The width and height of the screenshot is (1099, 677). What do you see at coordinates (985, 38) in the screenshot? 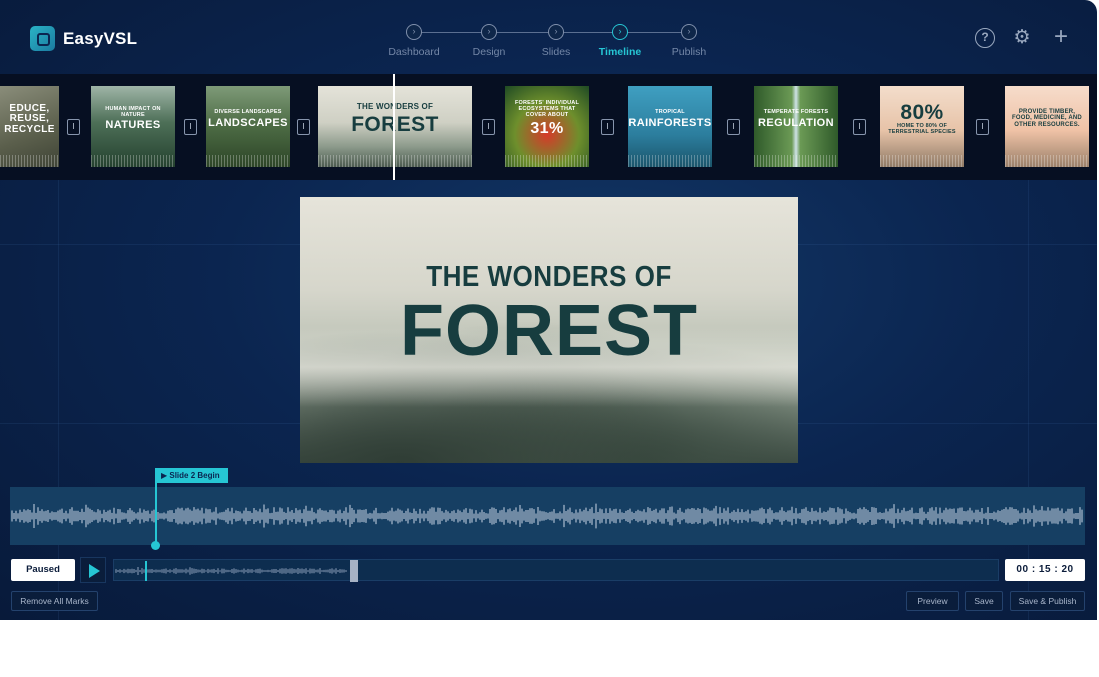
I see `help-icon: ?` at bounding box center [985, 38].